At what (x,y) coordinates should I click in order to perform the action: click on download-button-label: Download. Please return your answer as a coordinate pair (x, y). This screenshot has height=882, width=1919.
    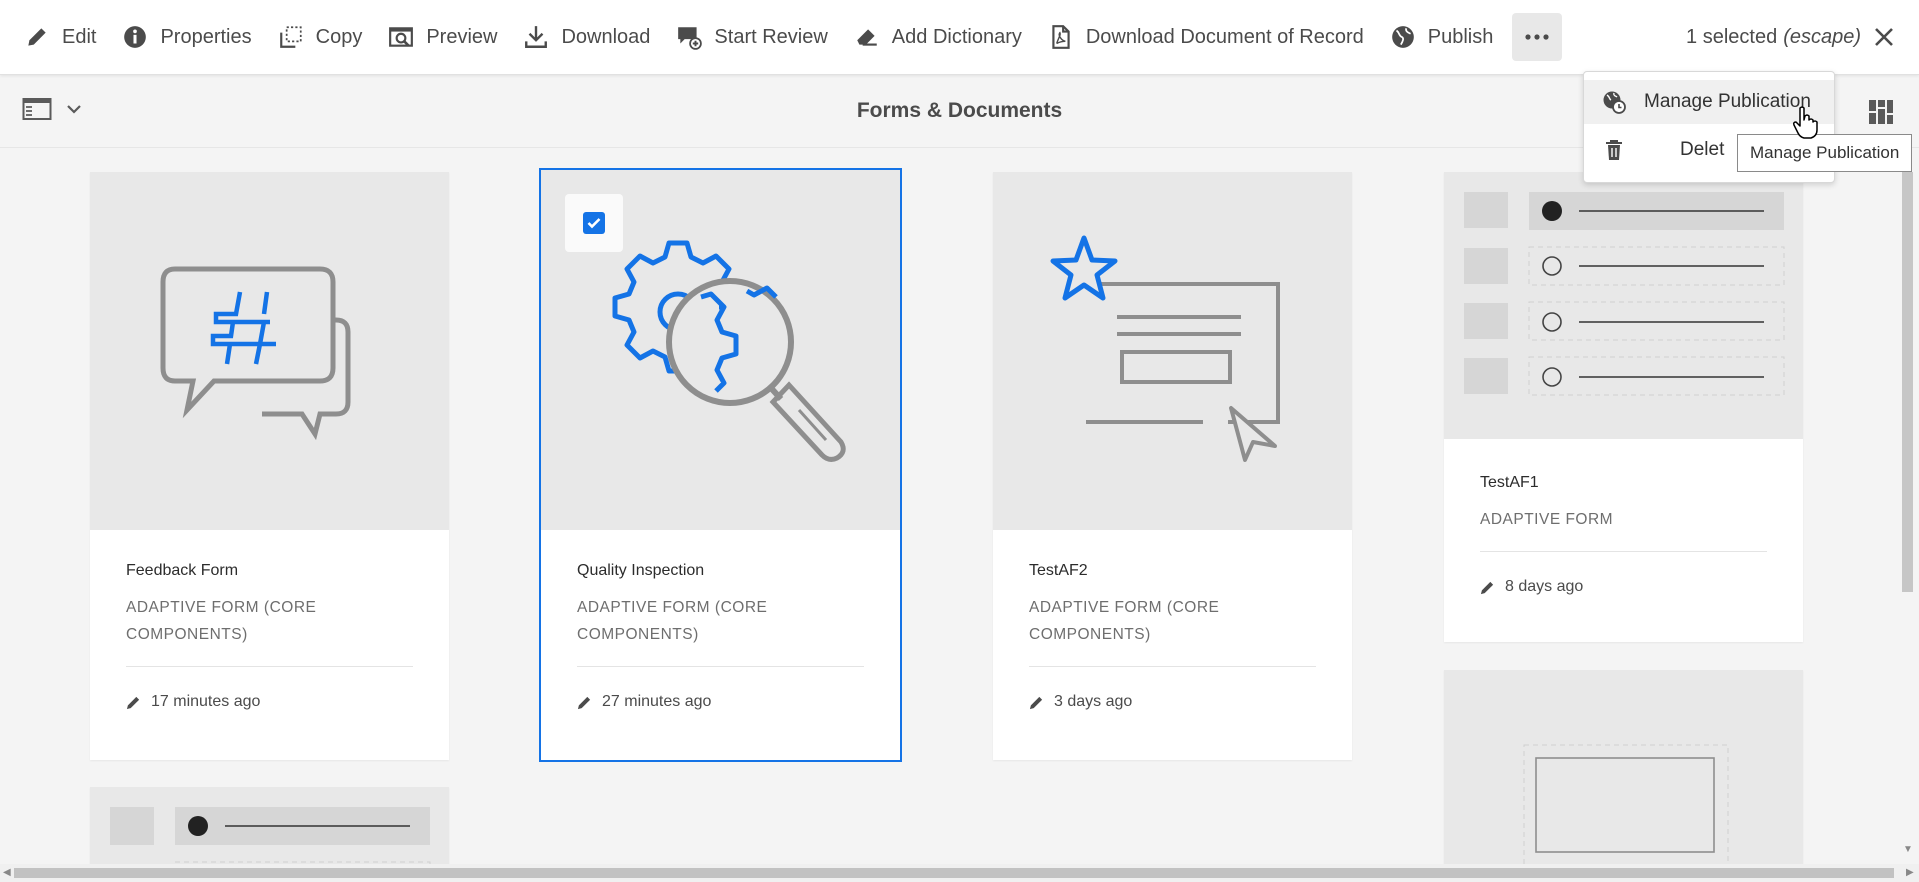
    Looking at the image, I should click on (606, 36).